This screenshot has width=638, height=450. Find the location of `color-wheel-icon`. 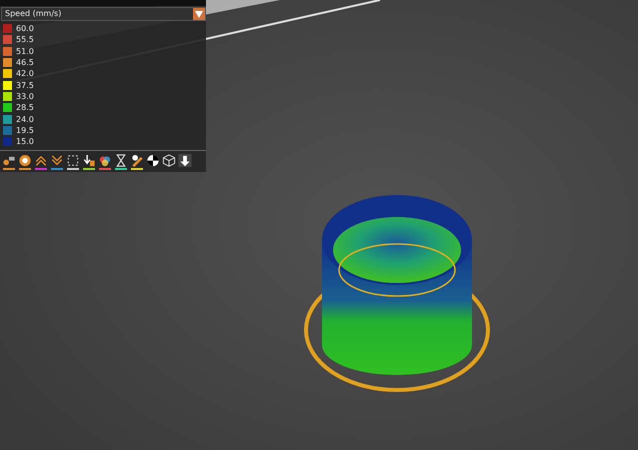

color-wheel-icon is located at coordinates (105, 161).